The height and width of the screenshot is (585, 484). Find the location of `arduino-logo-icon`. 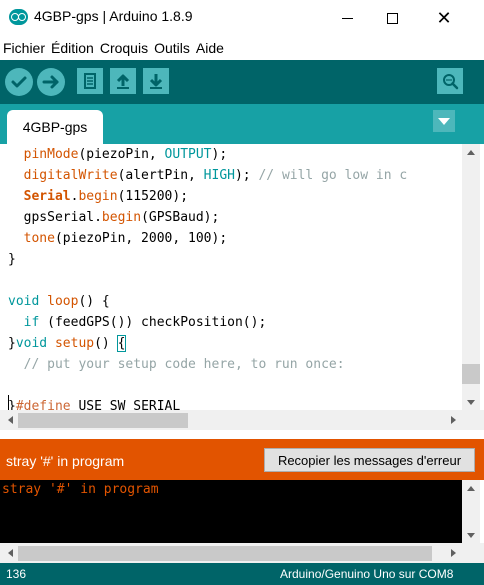

arduino-logo-icon is located at coordinates (18, 17).